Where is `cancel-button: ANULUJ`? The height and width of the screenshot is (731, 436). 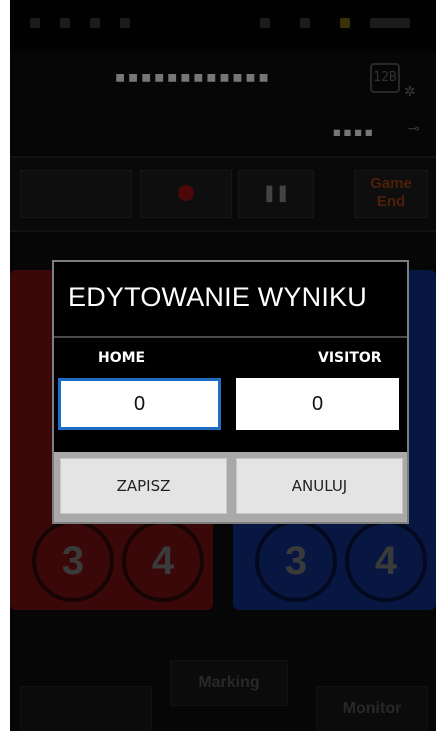
cancel-button: ANULUJ is located at coordinates (319, 486).